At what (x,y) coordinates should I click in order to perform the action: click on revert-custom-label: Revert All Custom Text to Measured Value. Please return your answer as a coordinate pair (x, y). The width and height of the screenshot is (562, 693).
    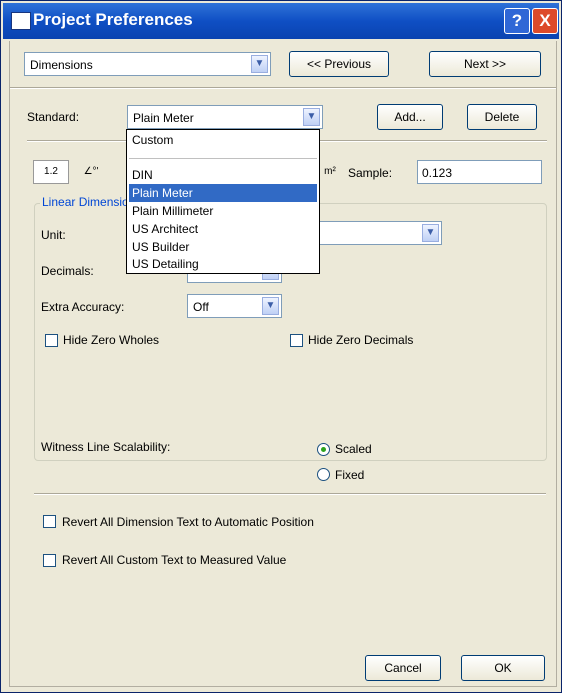
    Looking at the image, I should click on (174, 560).